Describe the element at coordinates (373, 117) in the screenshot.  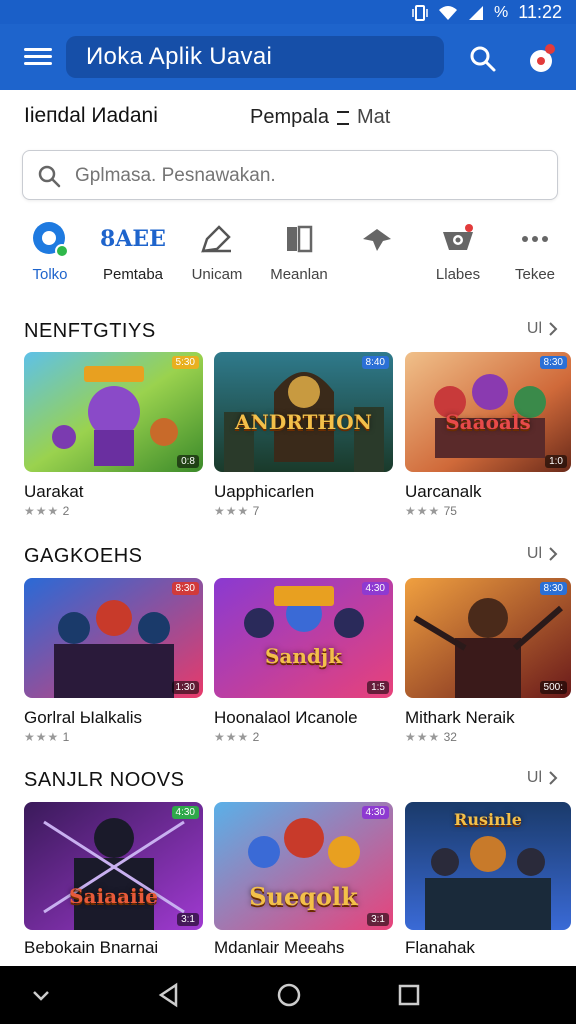
I see `filter-tertiary: Mat` at that location.